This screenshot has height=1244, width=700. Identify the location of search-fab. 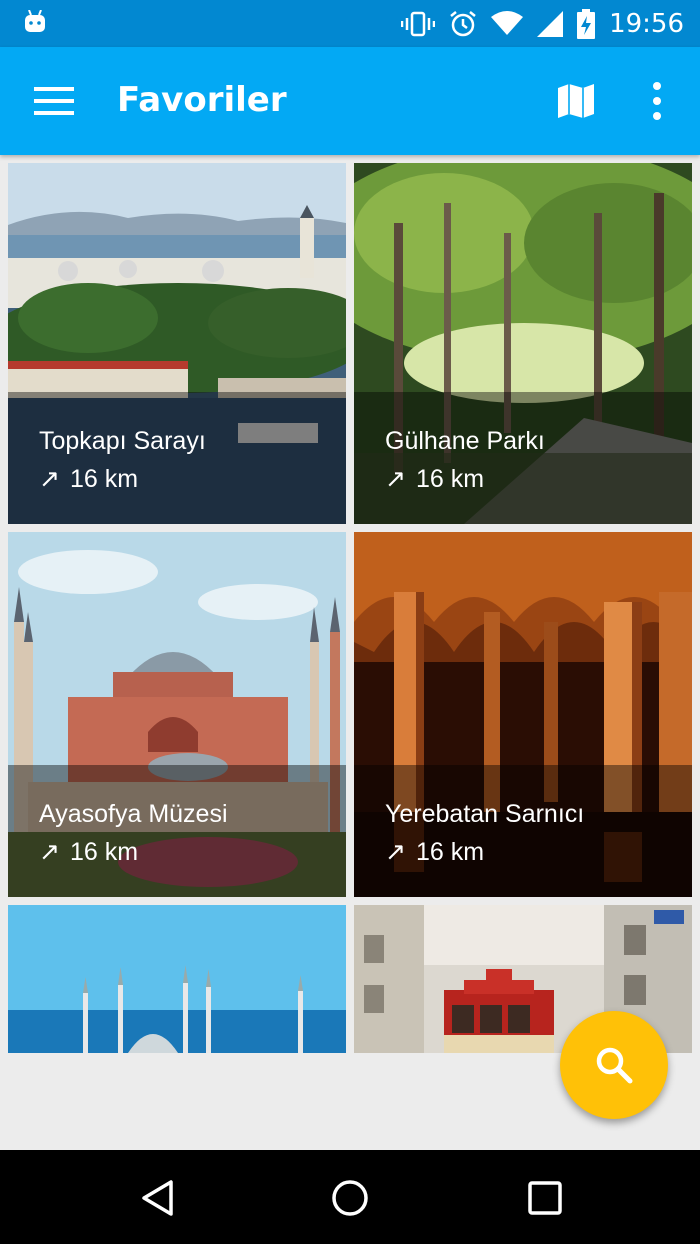
(614, 1065).